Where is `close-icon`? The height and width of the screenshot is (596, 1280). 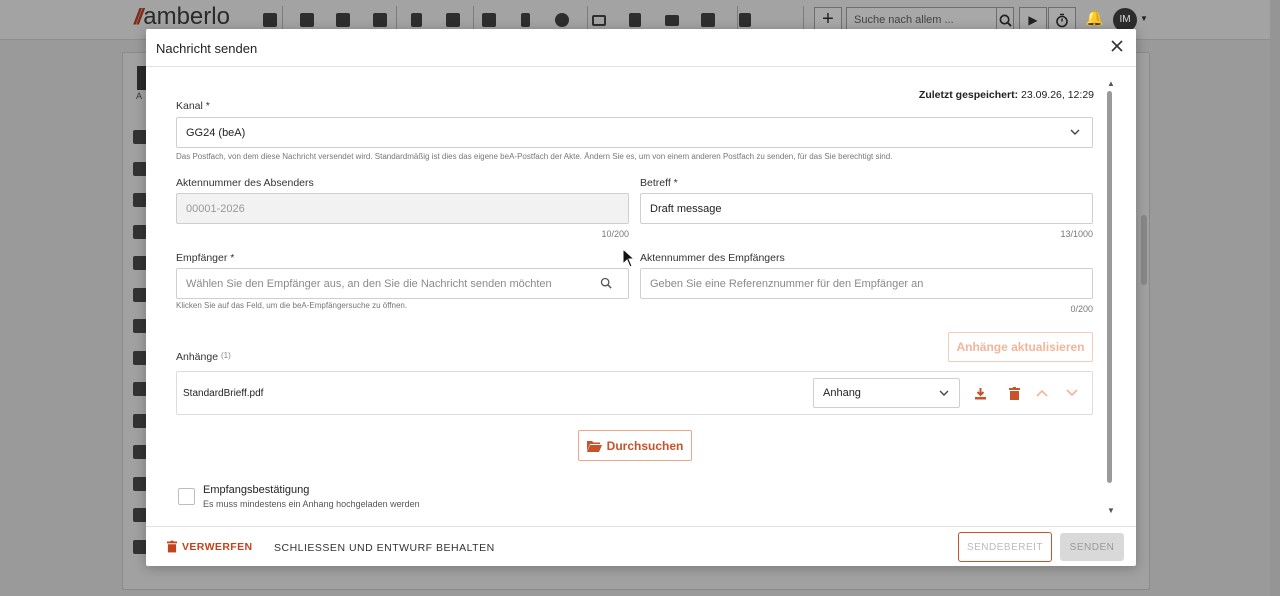
close-icon is located at coordinates (1117, 47).